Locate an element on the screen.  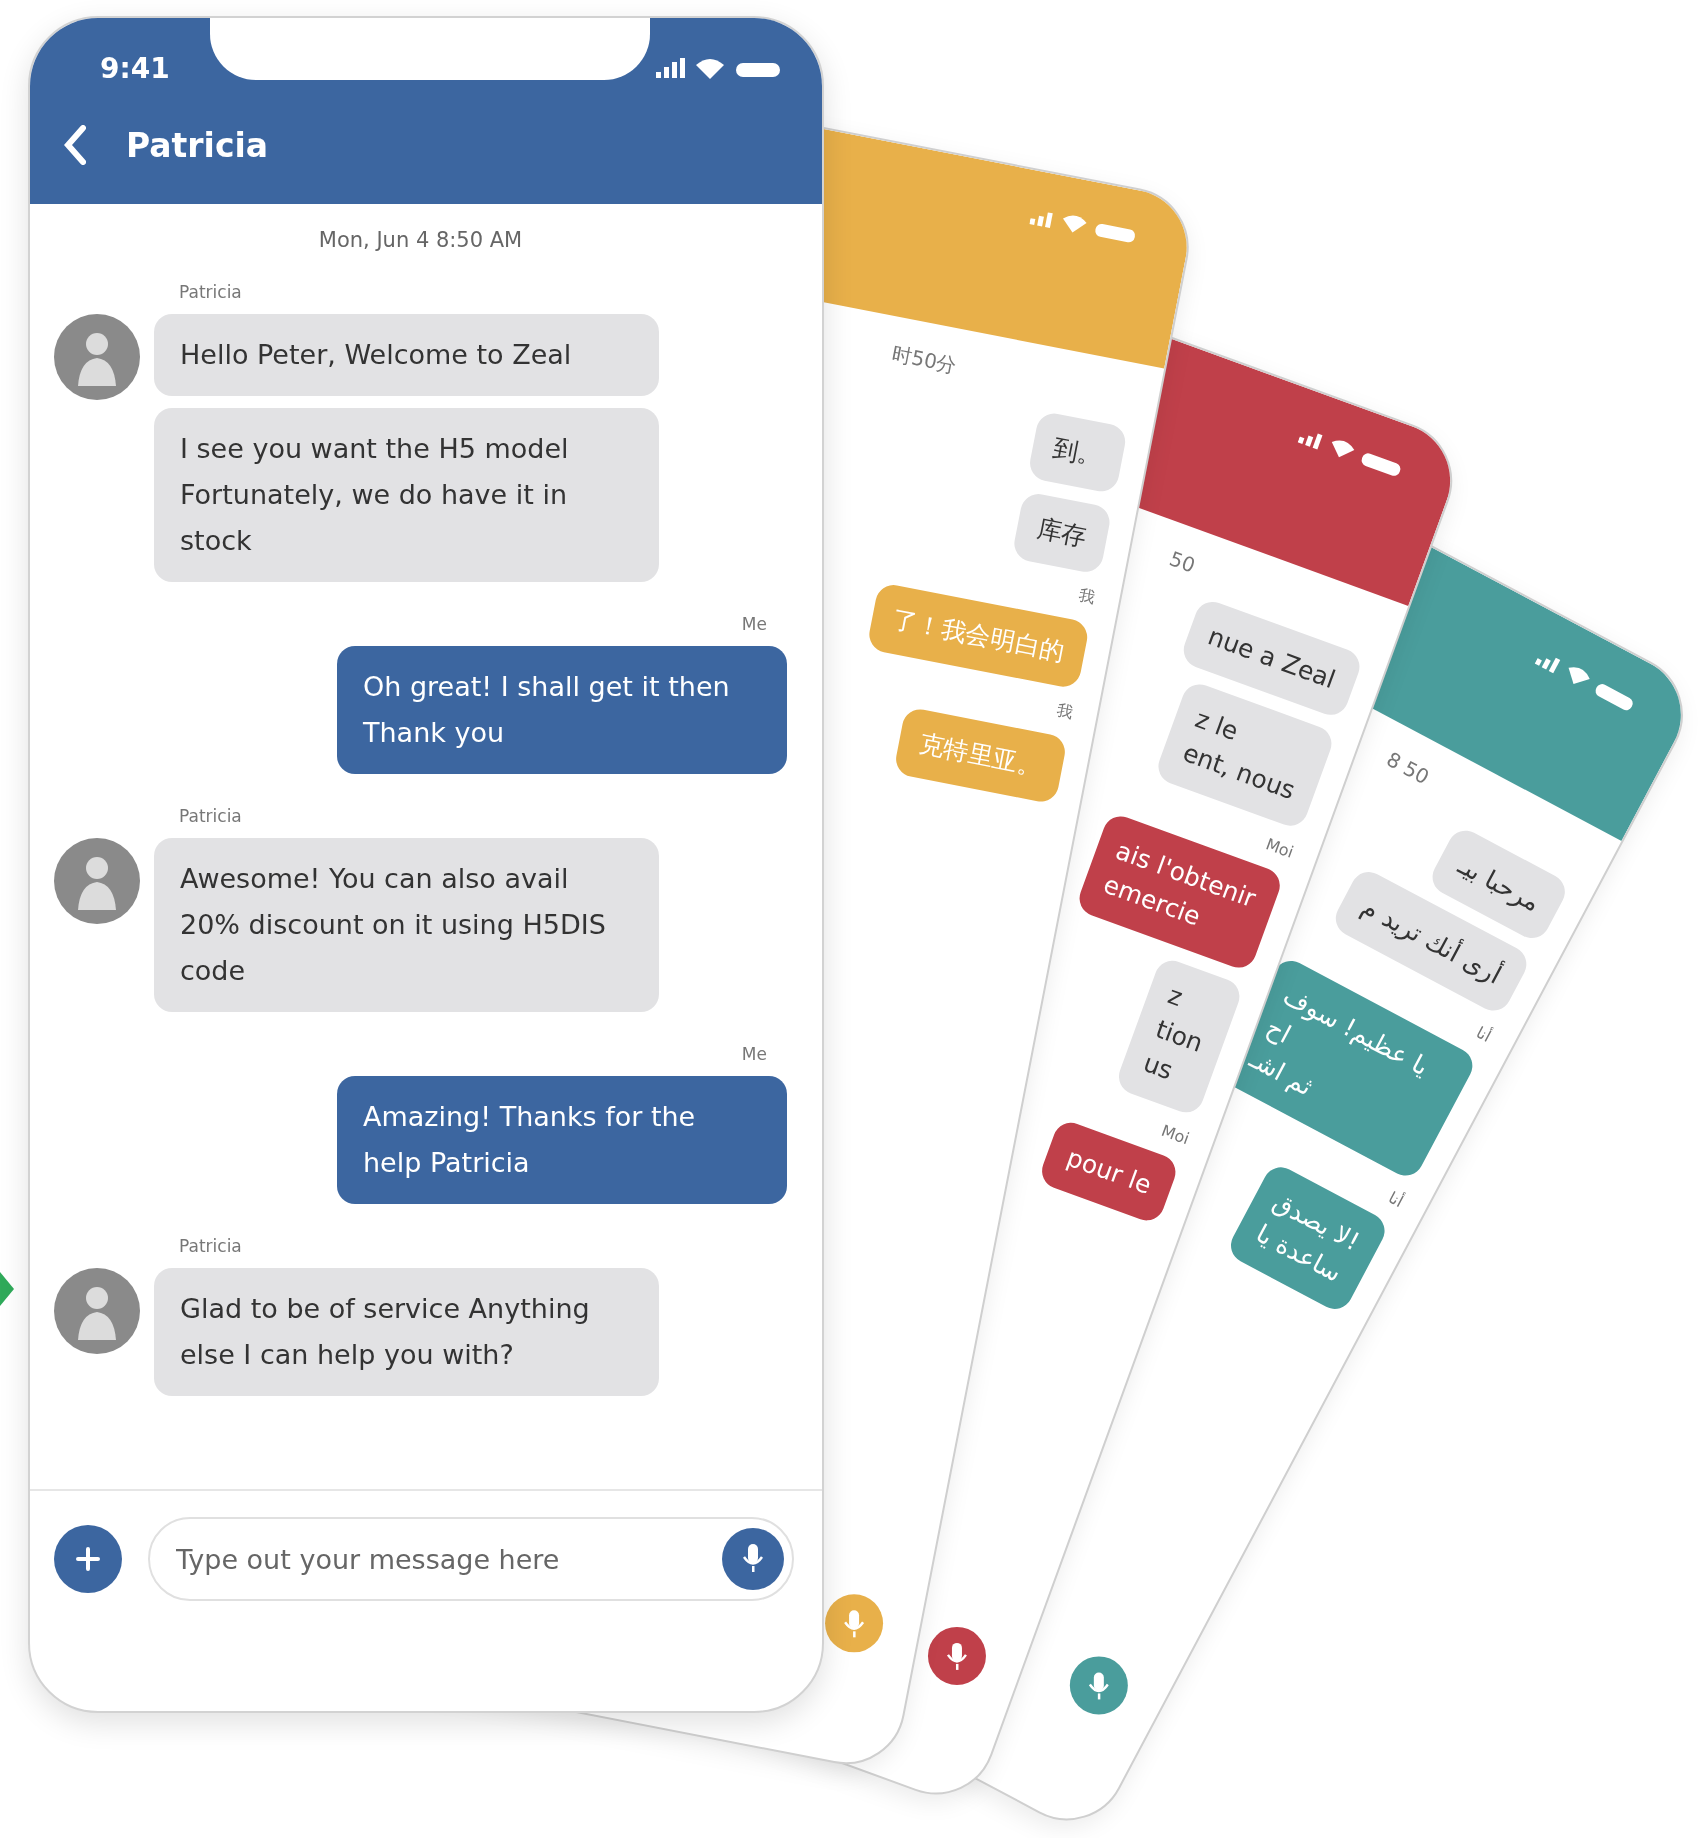
sent-message: Amazing! Thanks for the help Patricia is located at coordinates (562, 1140).